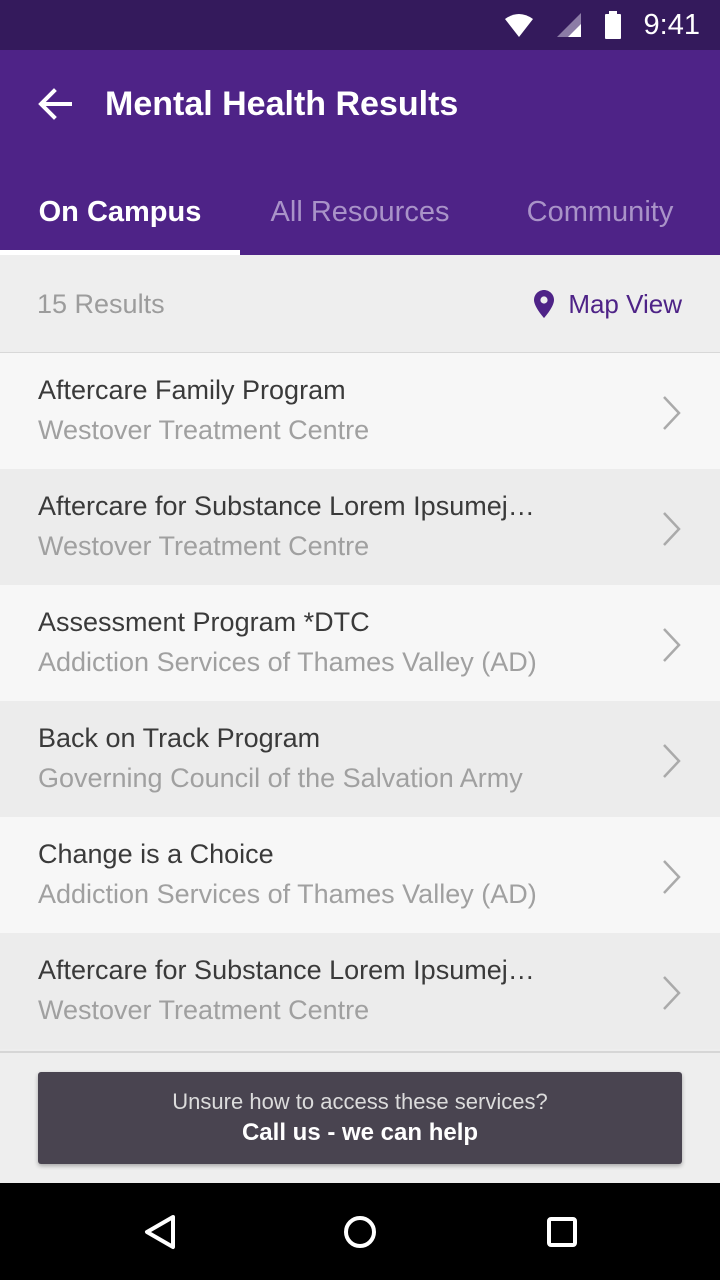  What do you see at coordinates (282, 104) in the screenshot?
I see `page-title: Mental Health Results` at bounding box center [282, 104].